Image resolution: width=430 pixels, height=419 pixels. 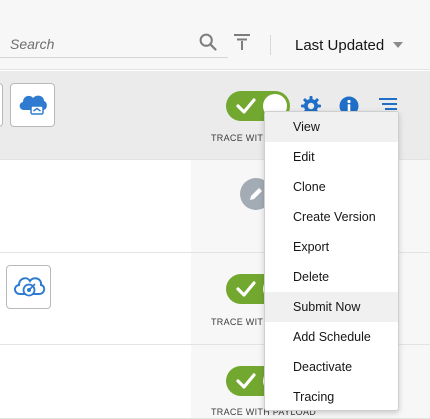 I want to click on menu-item-add-schedule: Add Schedule, so click(x=331, y=337).